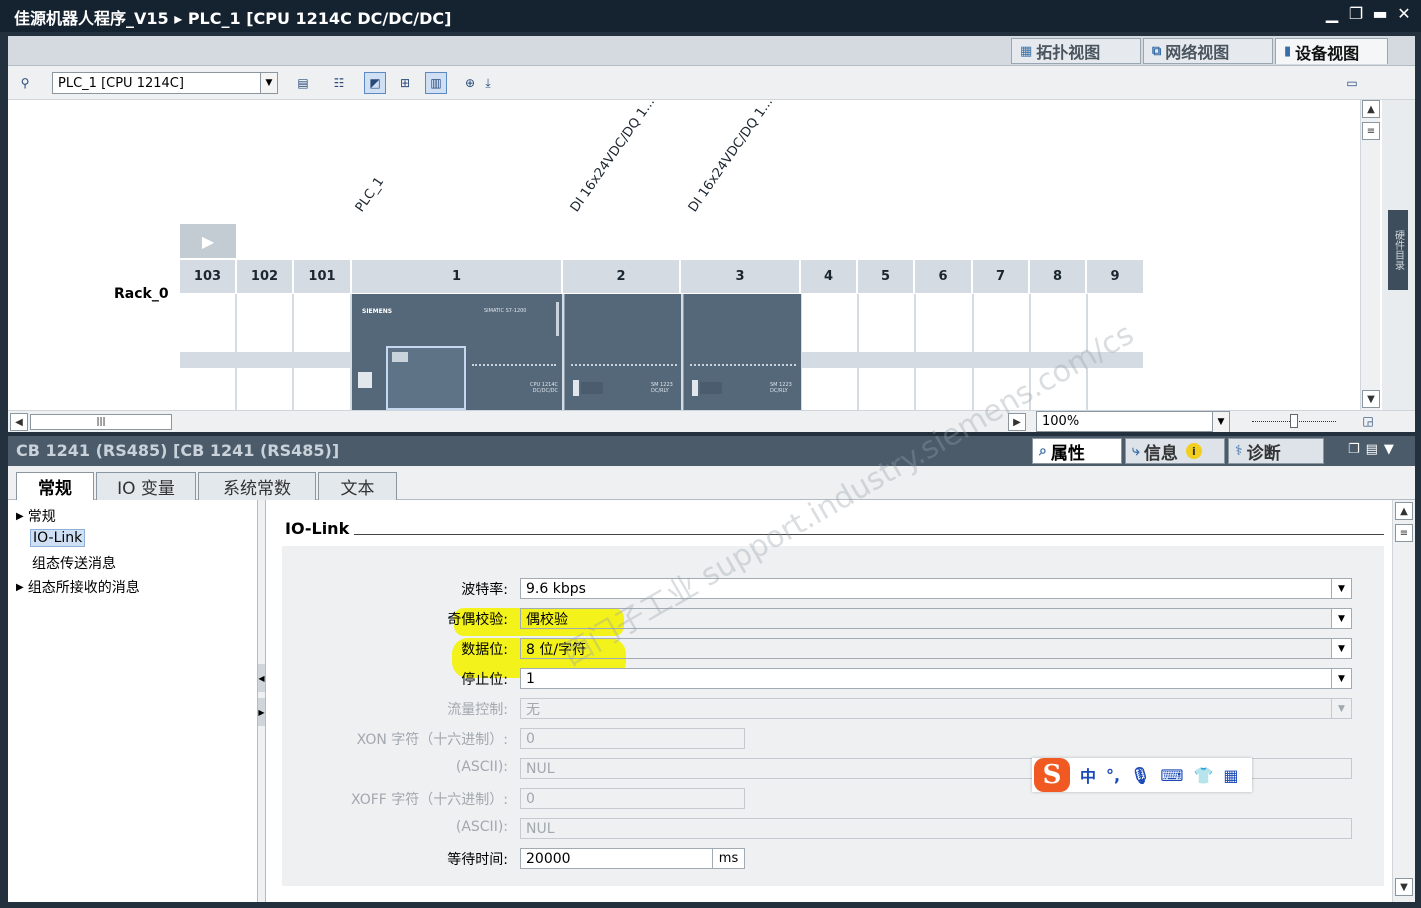 The width and height of the screenshot is (1421, 908). I want to click on nav-item-iolink: IO-Link, so click(58, 538).